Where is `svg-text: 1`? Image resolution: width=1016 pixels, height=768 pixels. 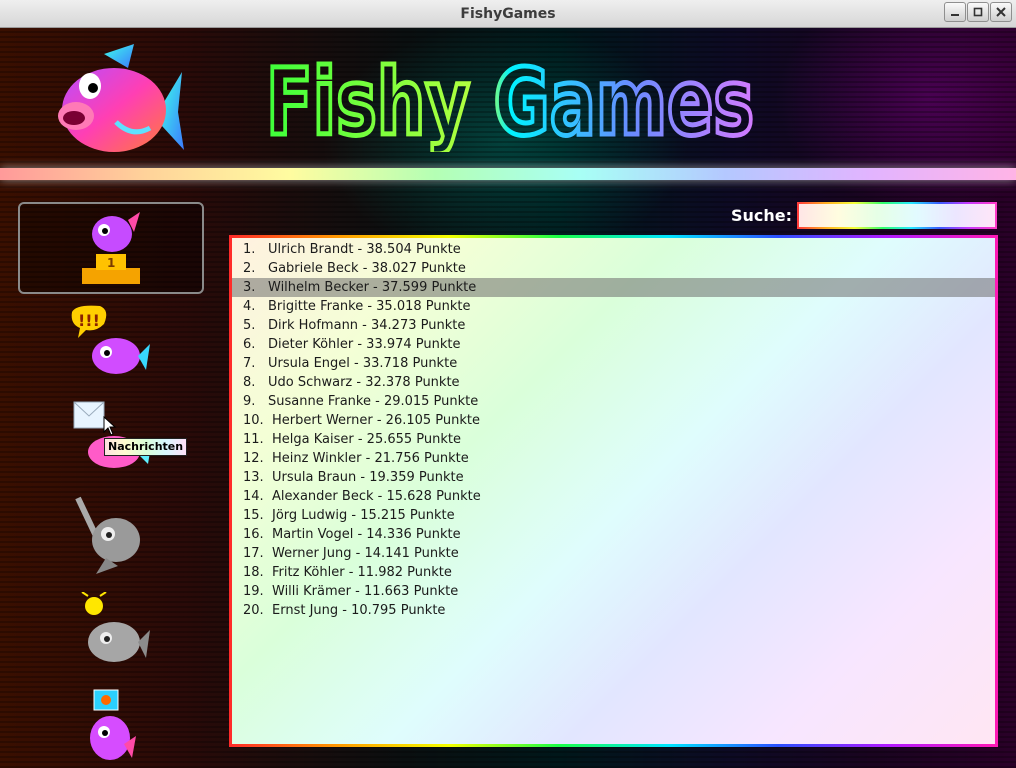
svg-text: 1 is located at coordinates (111, 263).